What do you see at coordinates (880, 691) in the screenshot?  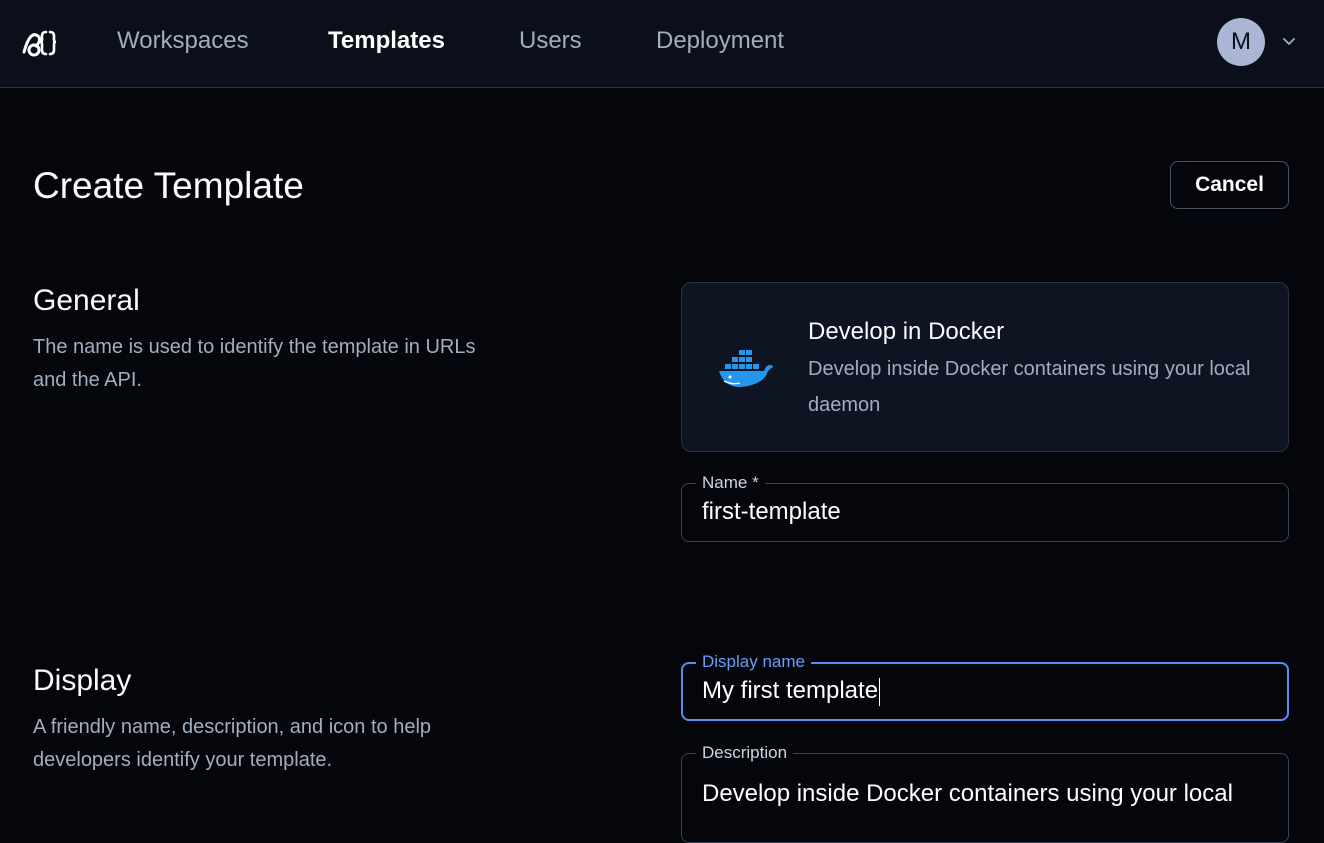 I see `text-caret` at bounding box center [880, 691].